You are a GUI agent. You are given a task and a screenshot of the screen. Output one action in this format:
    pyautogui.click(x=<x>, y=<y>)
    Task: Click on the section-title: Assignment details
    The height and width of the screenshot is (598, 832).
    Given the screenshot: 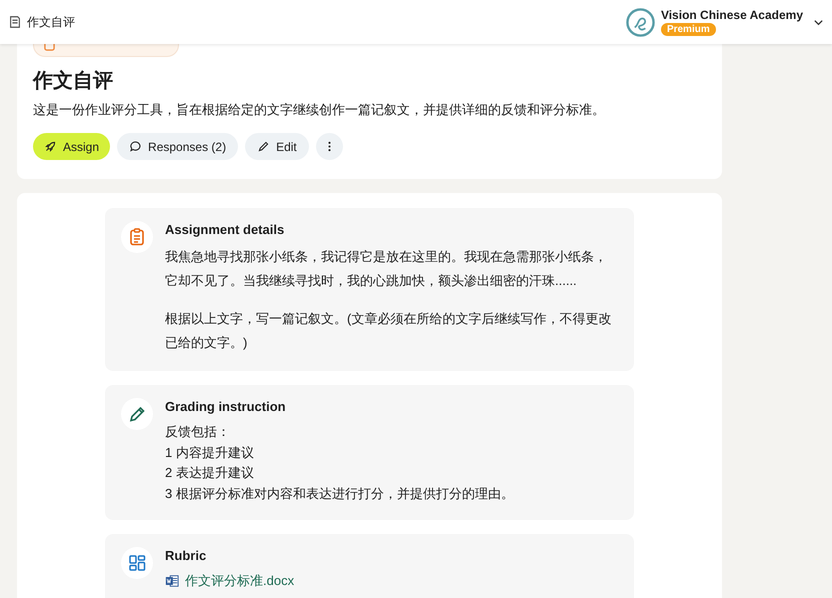 What is the action you would take?
    pyautogui.click(x=225, y=230)
    